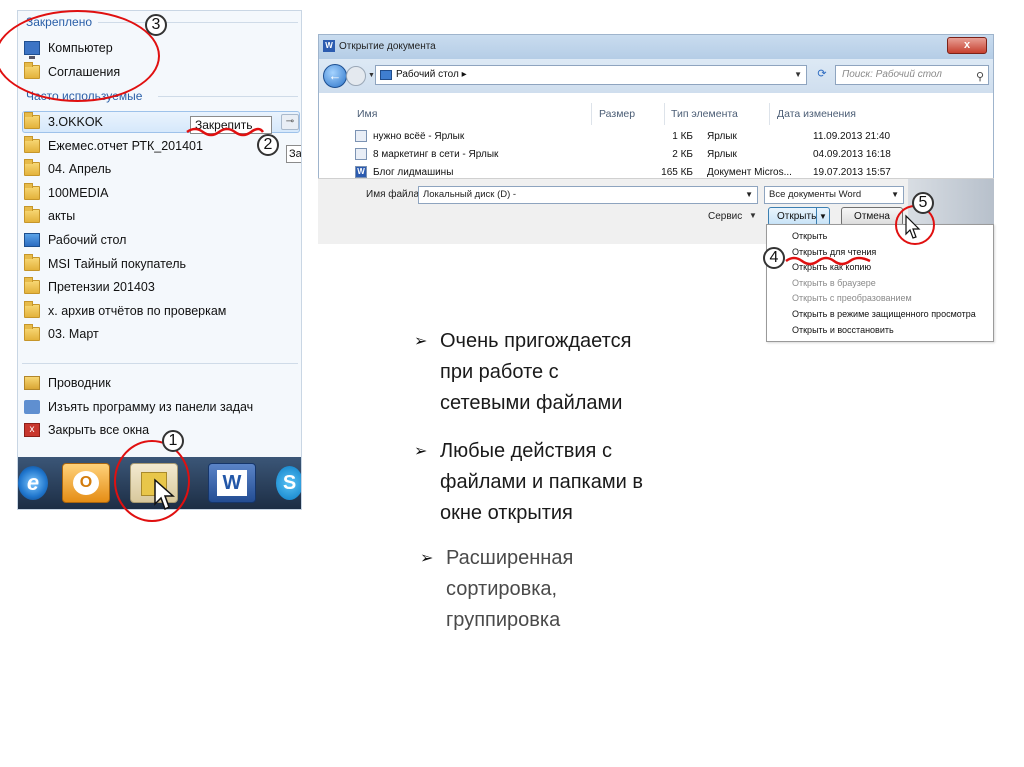 The width and height of the screenshot is (1024, 767). I want to click on bullet-line: сортировка,, so click(502, 589).